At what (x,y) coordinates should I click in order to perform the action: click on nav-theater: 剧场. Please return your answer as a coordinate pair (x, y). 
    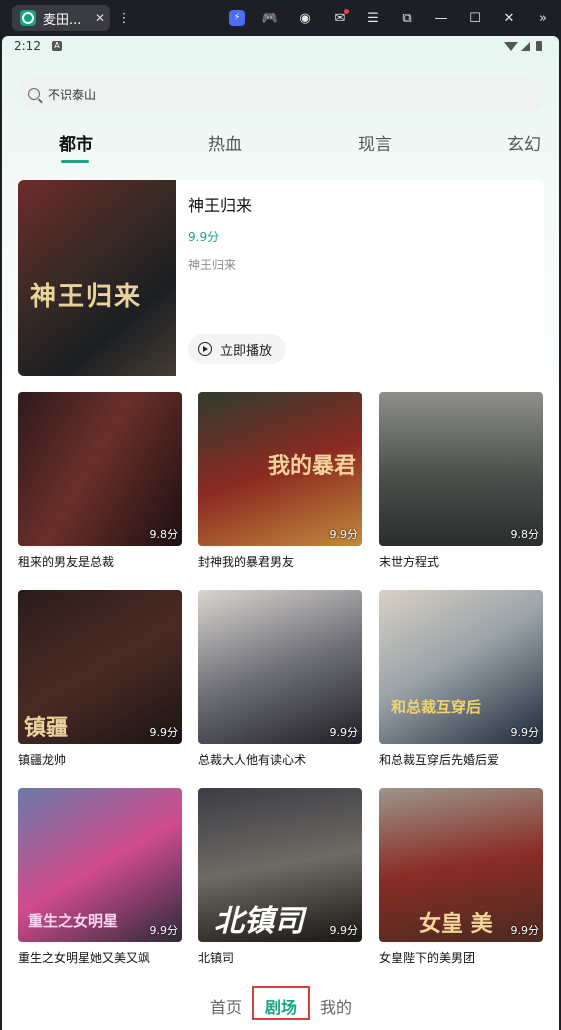
    Looking at the image, I should click on (281, 1006).